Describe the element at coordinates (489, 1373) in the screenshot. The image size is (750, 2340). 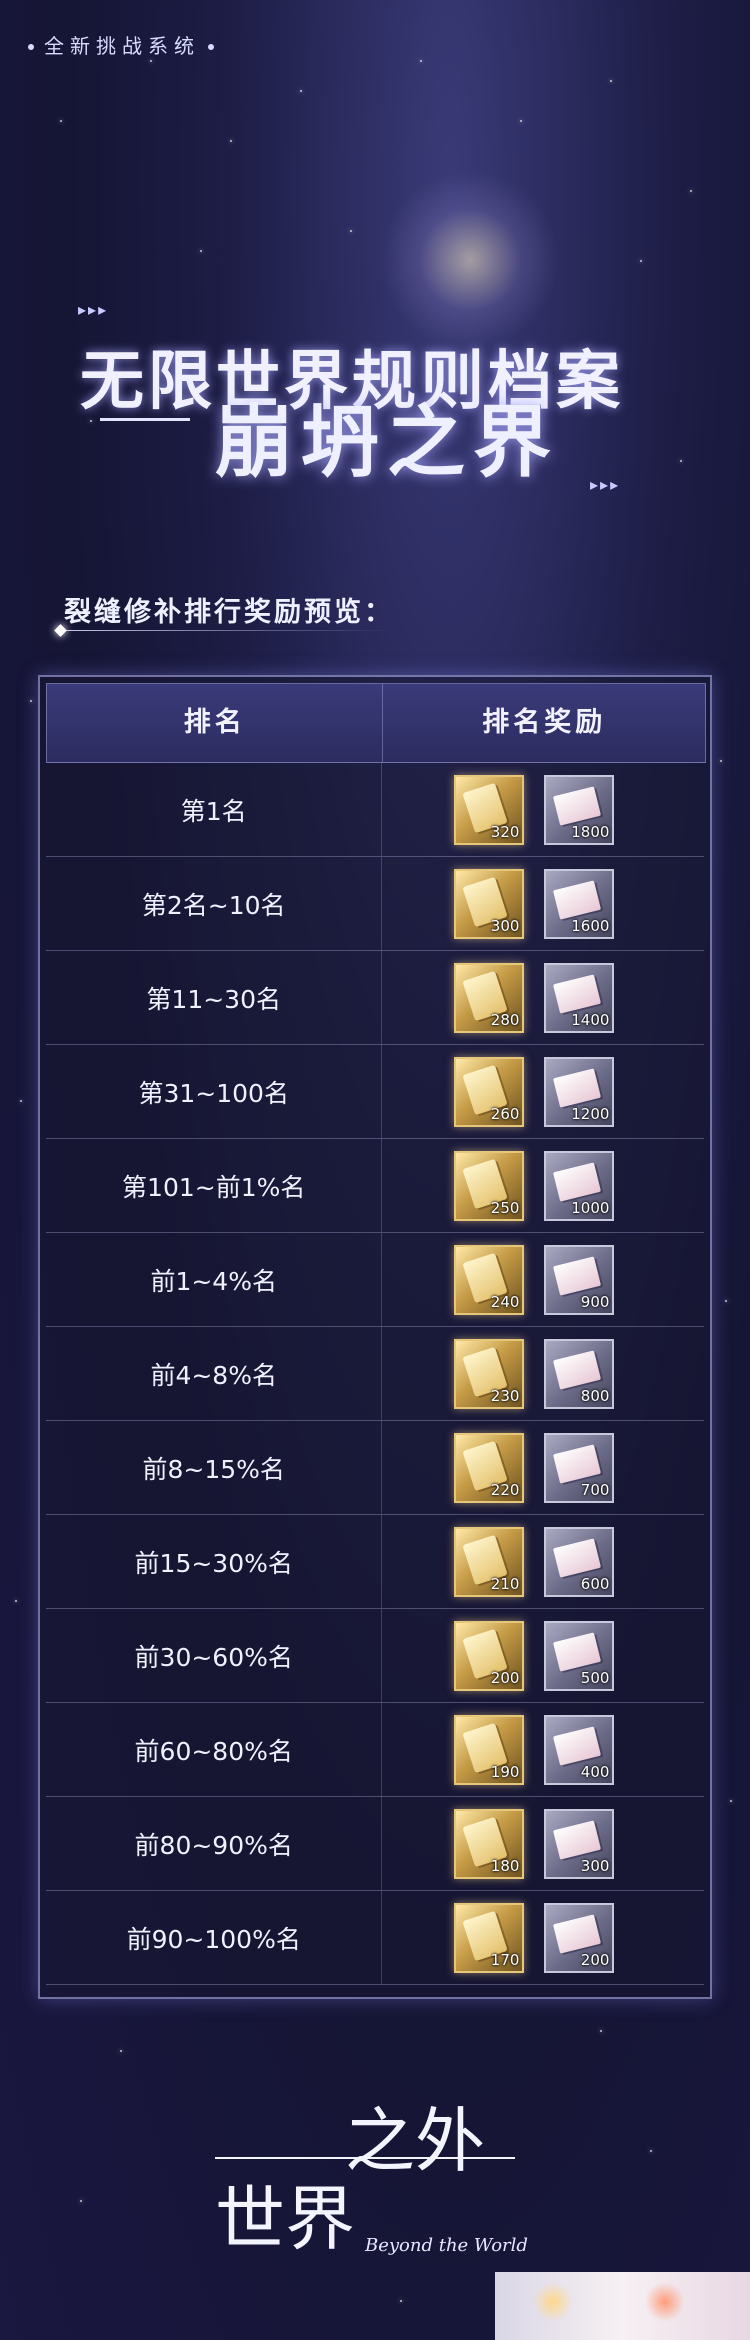
I see `gold-crystal-icon: 230` at that location.